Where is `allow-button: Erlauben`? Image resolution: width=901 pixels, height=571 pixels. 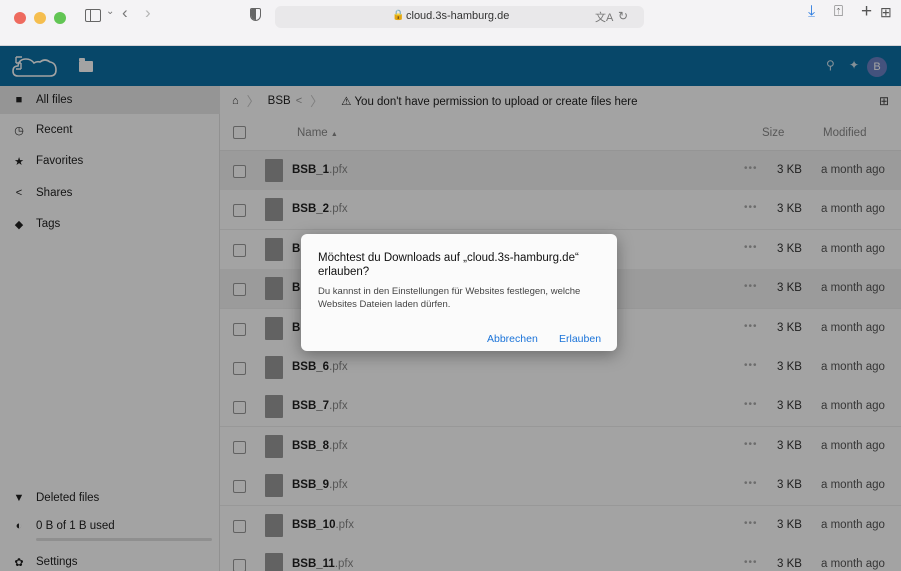 allow-button: Erlauben is located at coordinates (580, 339).